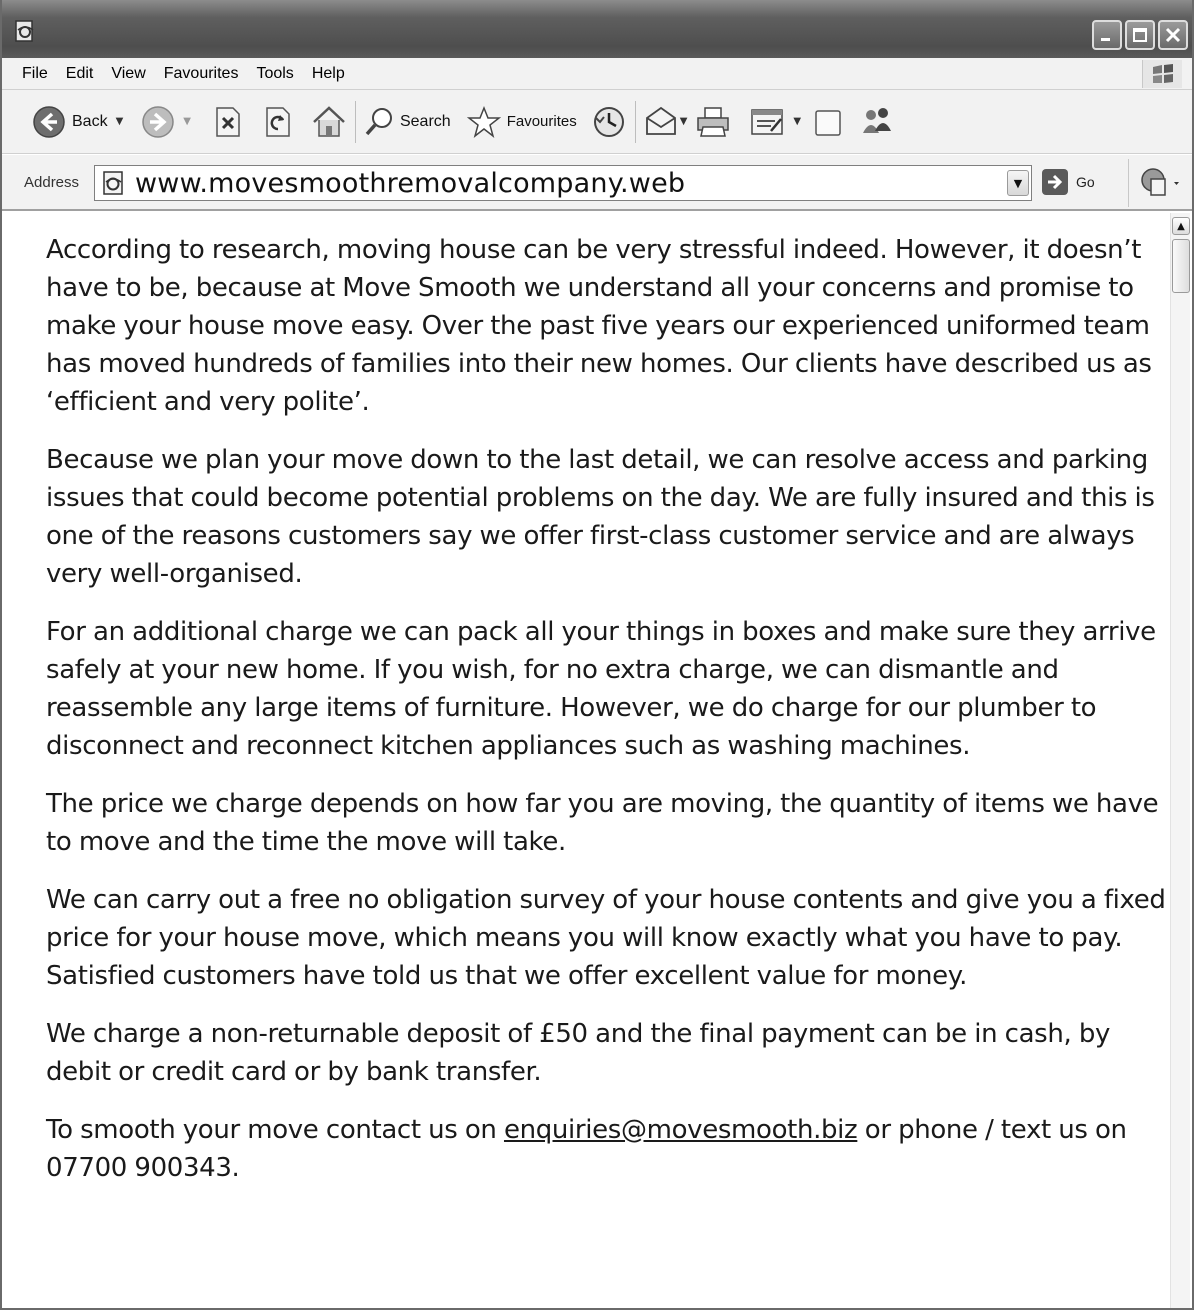 The image size is (1194, 1310). I want to click on stop-button, so click(228, 122).